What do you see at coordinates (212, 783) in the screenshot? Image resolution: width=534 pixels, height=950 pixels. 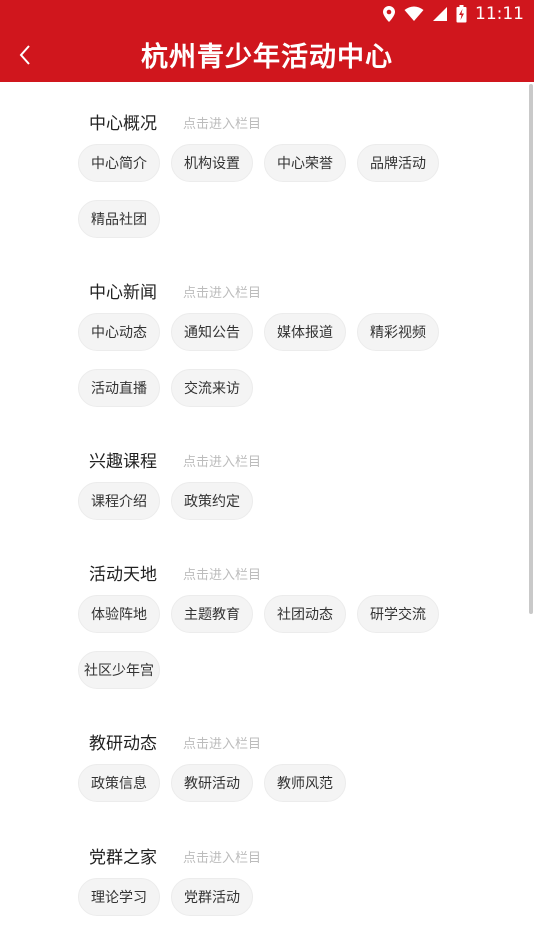 I see `category-chip: 教研活动` at bounding box center [212, 783].